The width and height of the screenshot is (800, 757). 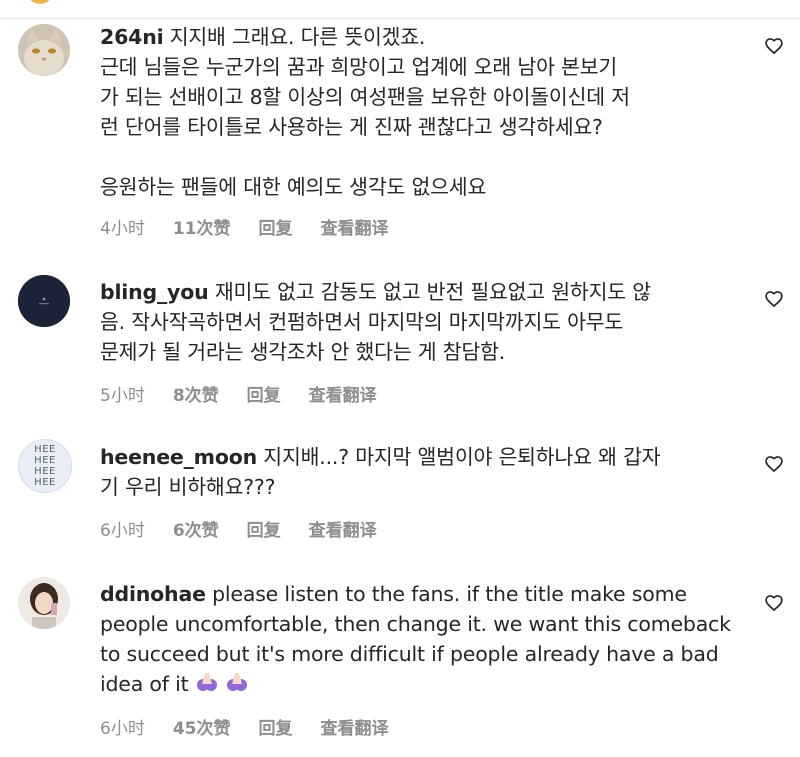 What do you see at coordinates (196, 528) in the screenshot?
I see `likes-count: 6次赞` at bounding box center [196, 528].